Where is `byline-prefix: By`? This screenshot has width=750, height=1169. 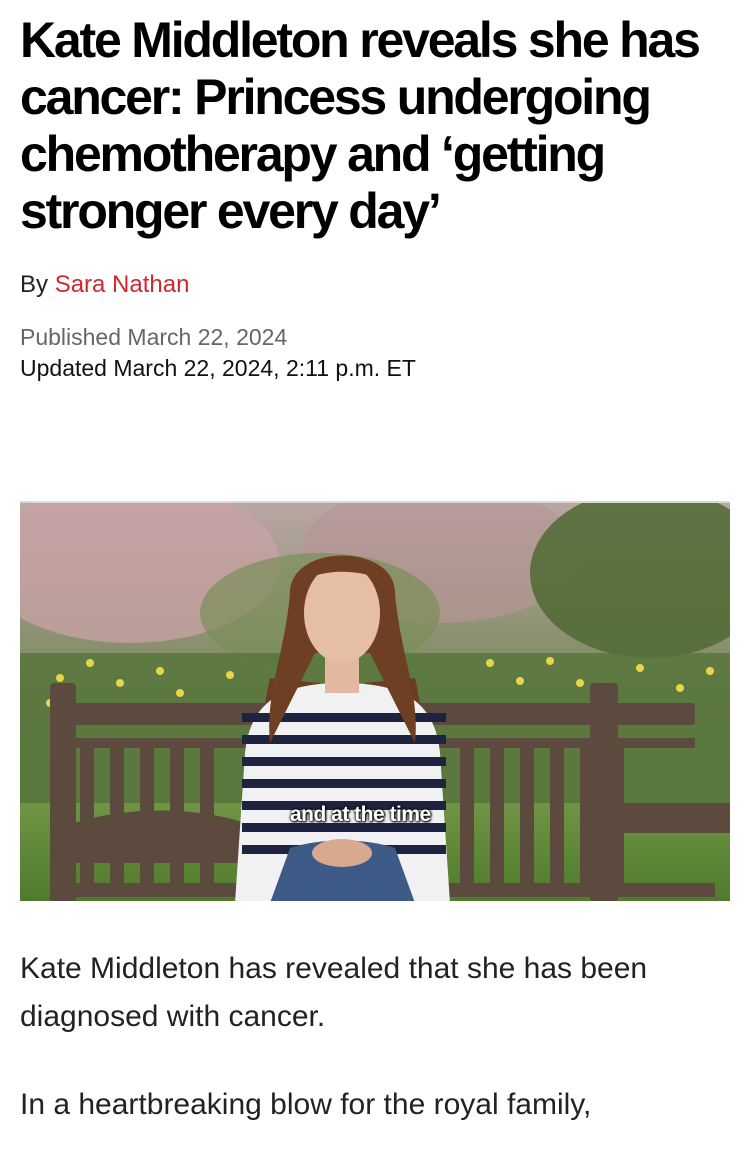
byline-prefix: By is located at coordinates (37, 284).